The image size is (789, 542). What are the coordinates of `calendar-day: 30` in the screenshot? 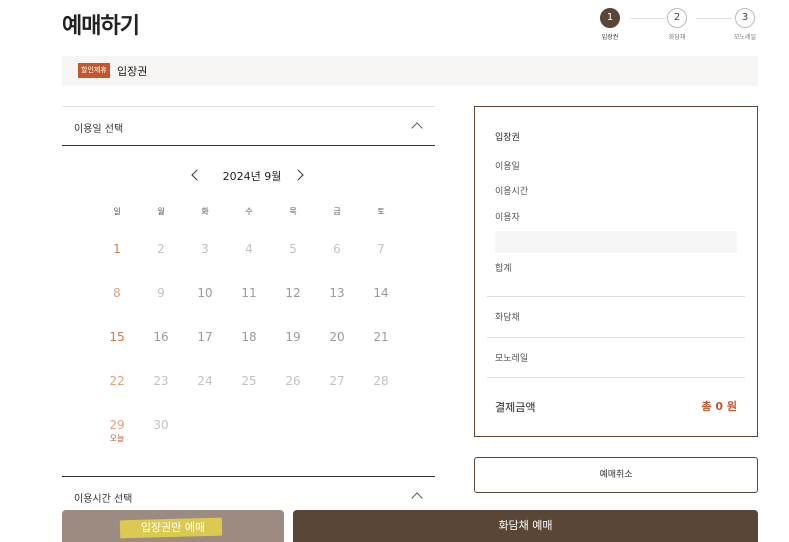 It's located at (161, 425).